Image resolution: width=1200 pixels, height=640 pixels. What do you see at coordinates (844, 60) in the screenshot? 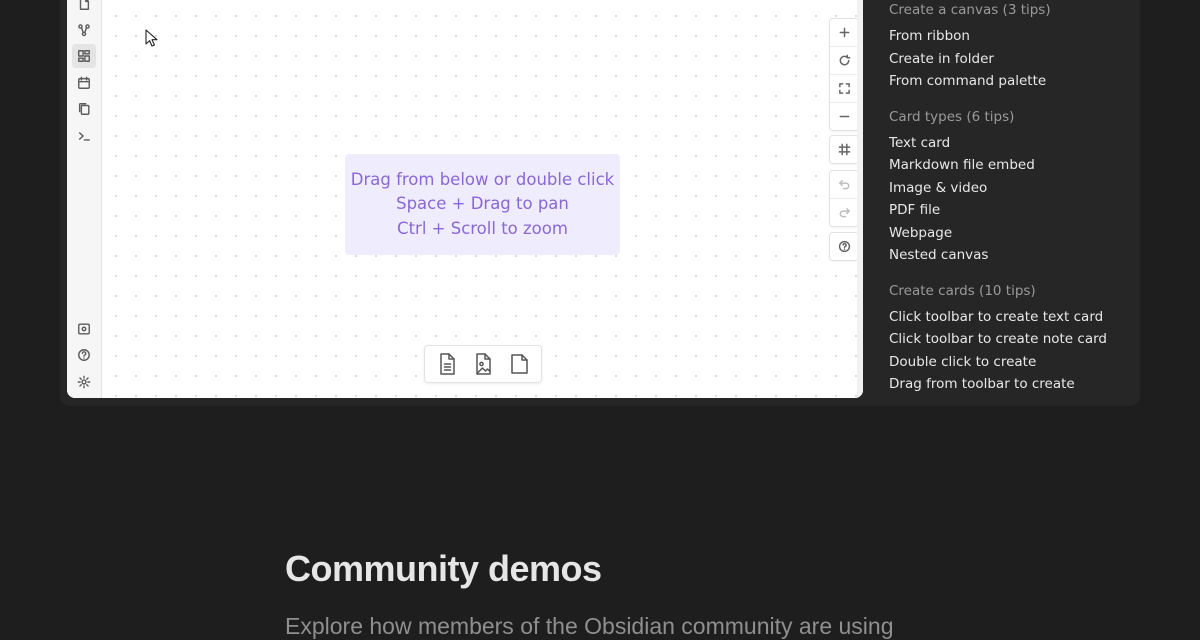
I see `reset-zoom-icon` at bounding box center [844, 60].